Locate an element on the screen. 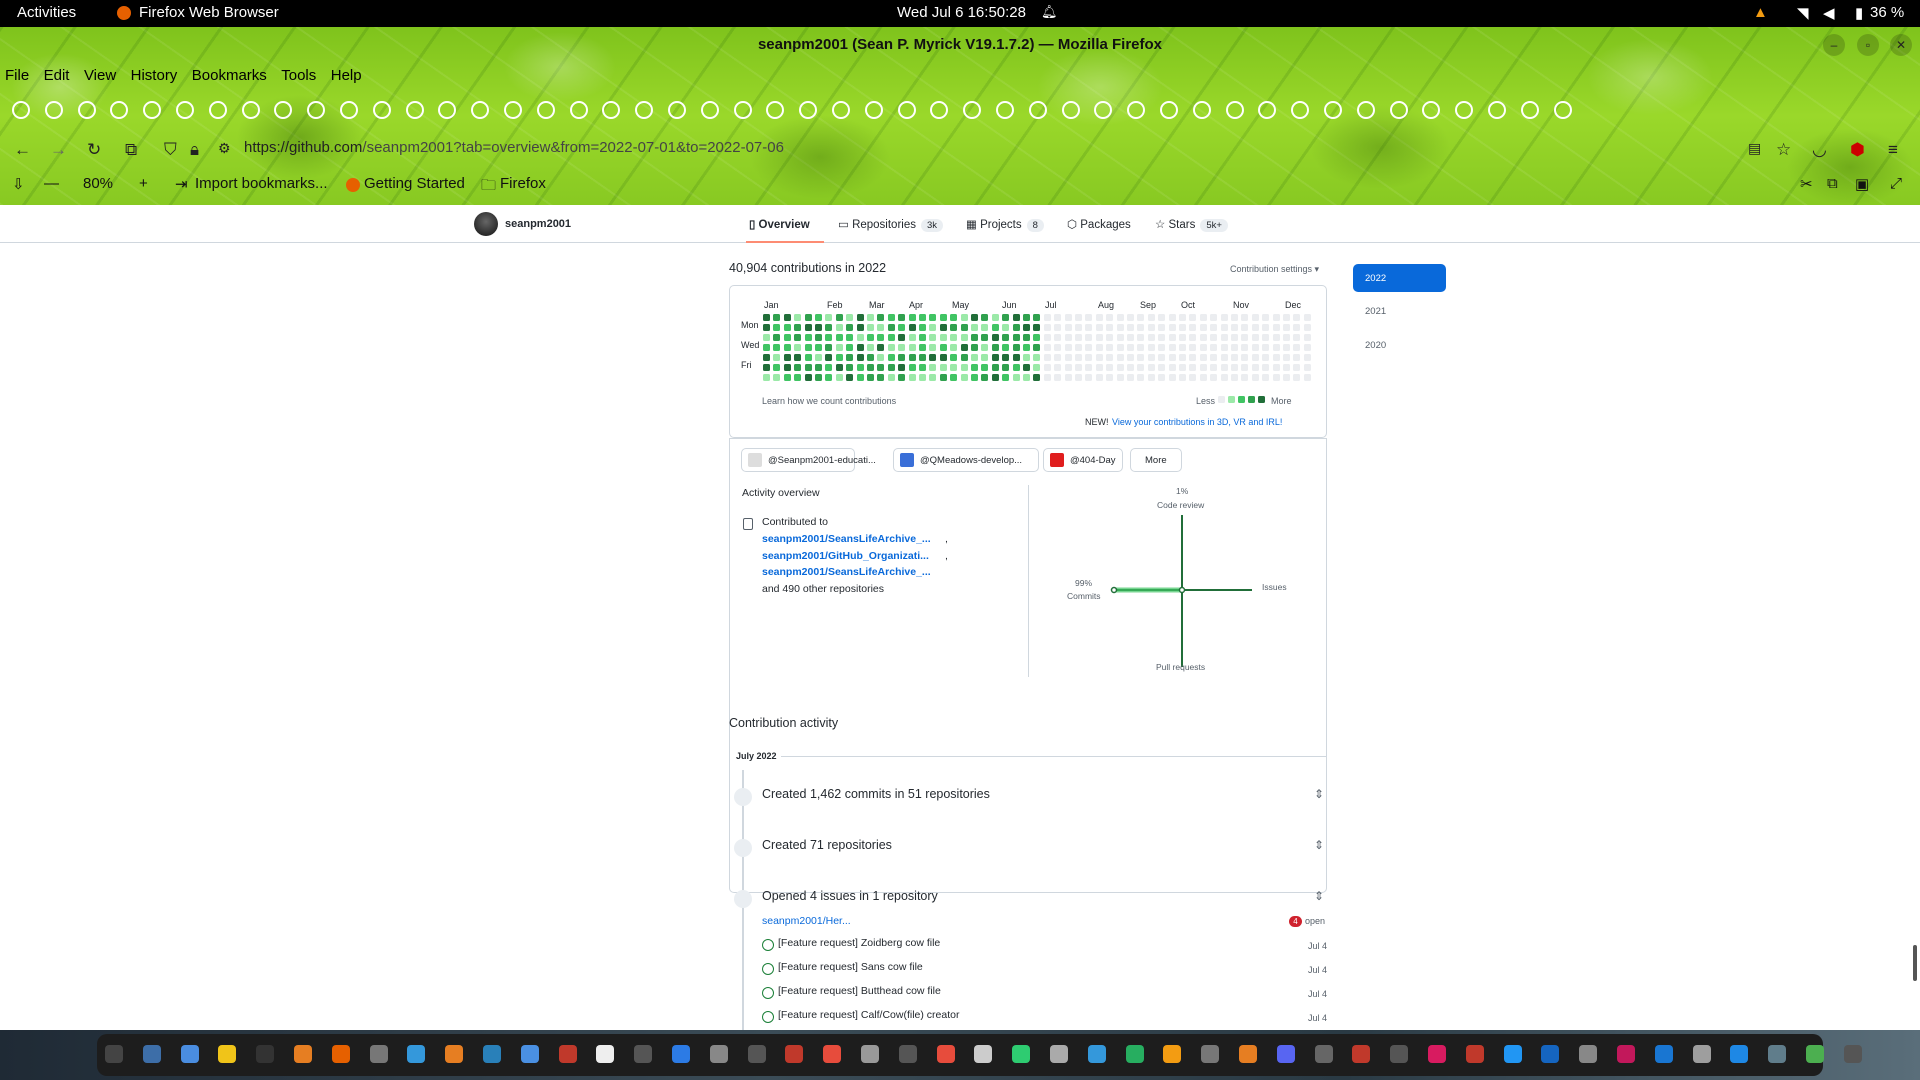 This screenshot has height=1080, width=1920. issue-item: [Feature request] Sans cow file is located at coordinates (850, 967).